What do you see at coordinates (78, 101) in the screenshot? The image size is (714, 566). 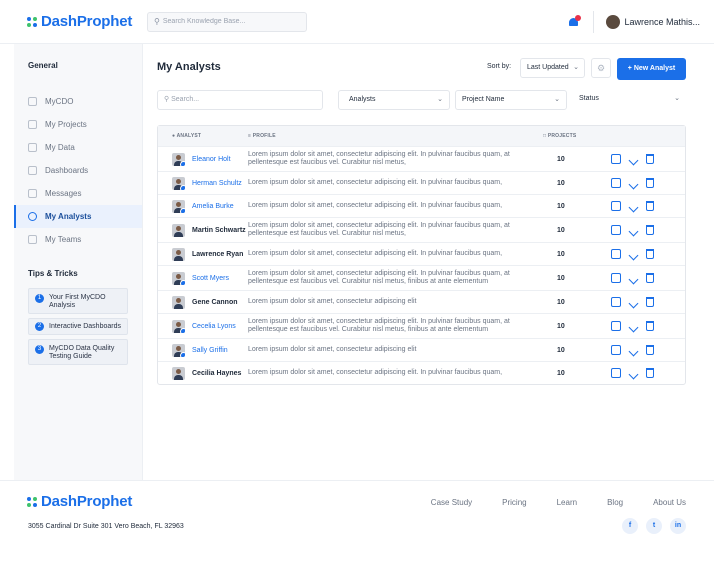 I see `sidebar-item-mycdo: MyCDO` at bounding box center [78, 101].